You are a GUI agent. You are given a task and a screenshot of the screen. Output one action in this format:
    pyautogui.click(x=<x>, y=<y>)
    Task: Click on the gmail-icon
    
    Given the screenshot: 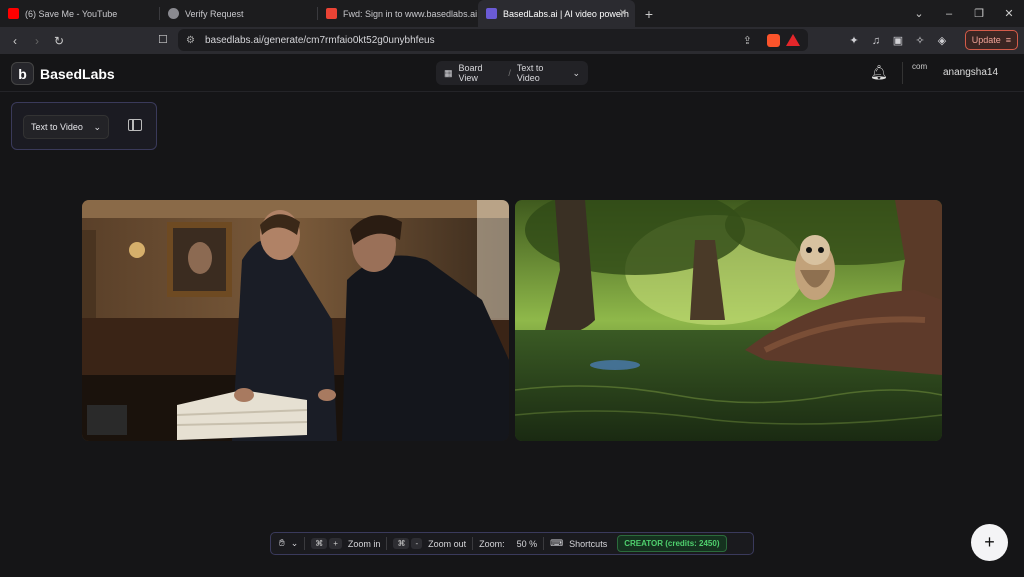 What is the action you would take?
    pyautogui.click(x=331, y=13)
    